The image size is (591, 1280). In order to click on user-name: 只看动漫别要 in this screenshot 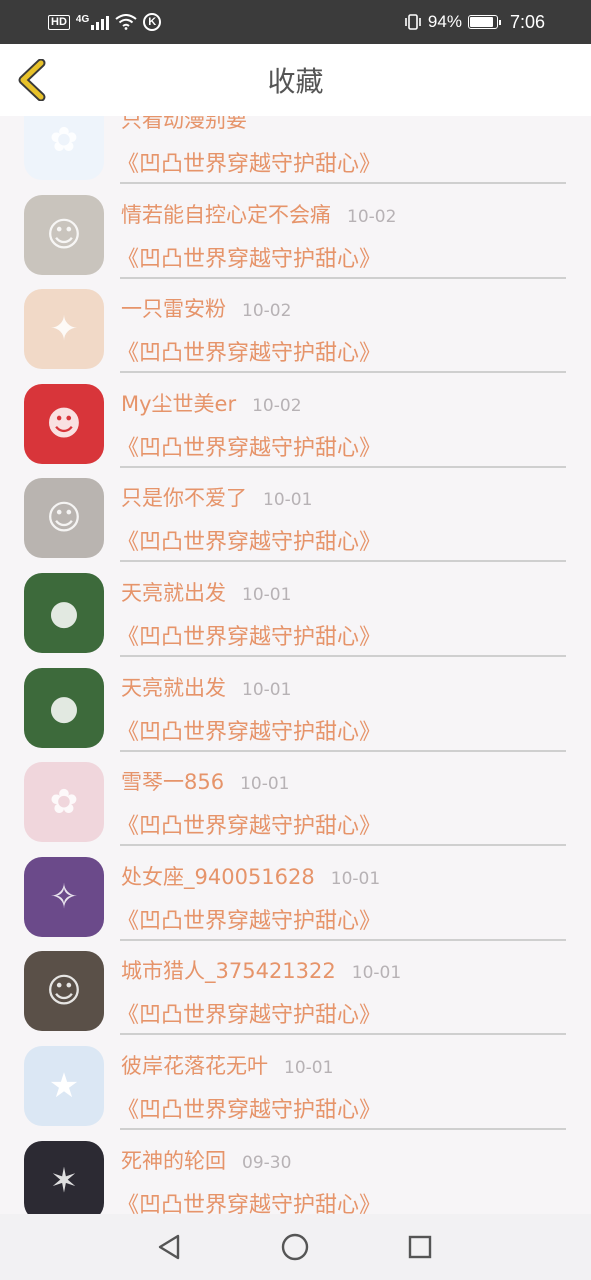, I will do `click(184, 125)`.